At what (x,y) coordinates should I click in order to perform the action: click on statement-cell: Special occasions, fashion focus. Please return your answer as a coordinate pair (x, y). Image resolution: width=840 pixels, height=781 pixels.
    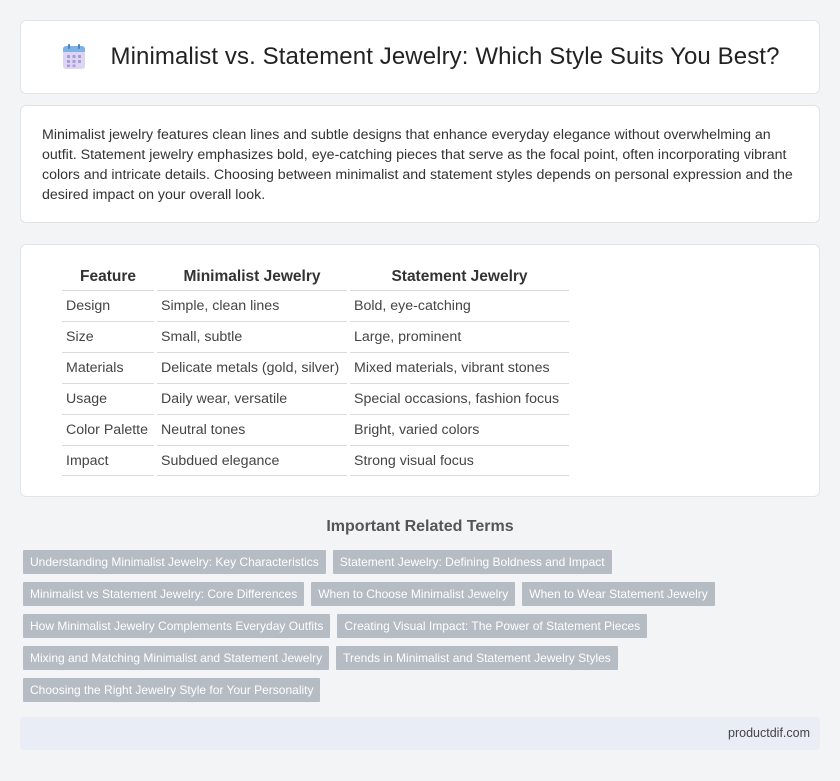
    Looking at the image, I should click on (459, 398).